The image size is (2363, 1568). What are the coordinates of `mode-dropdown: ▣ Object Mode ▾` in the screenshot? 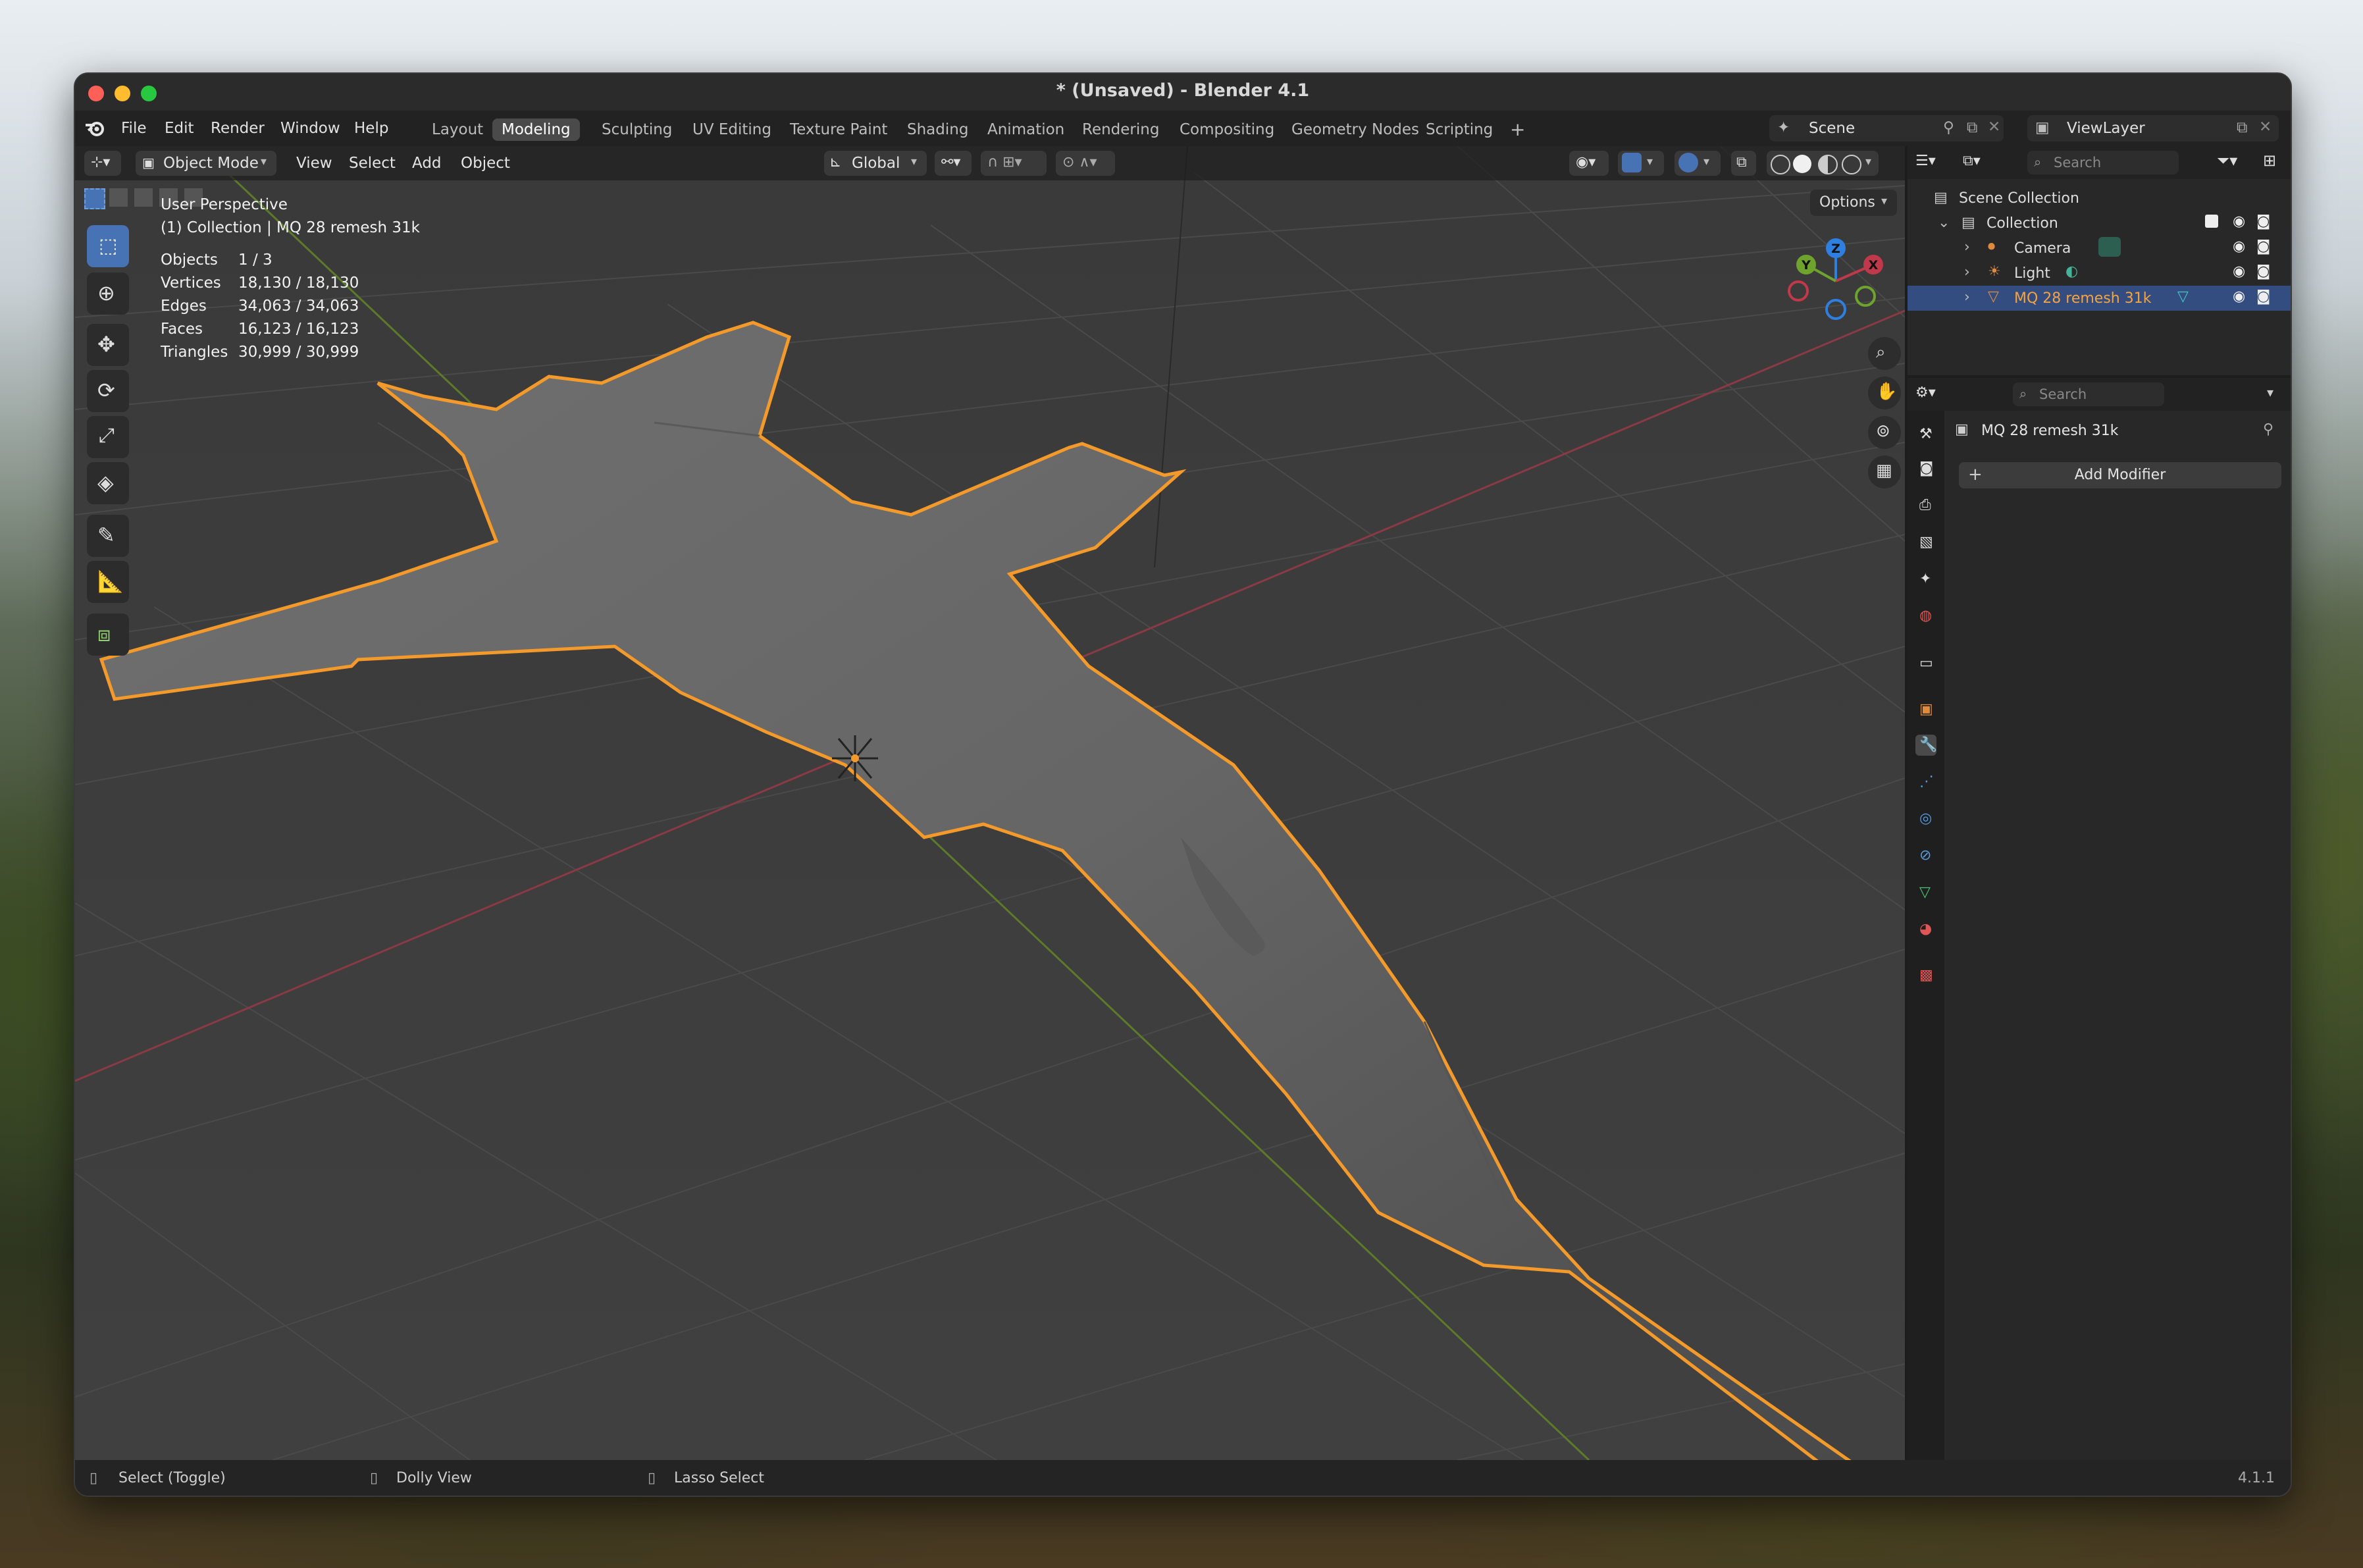 It's located at (206, 163).